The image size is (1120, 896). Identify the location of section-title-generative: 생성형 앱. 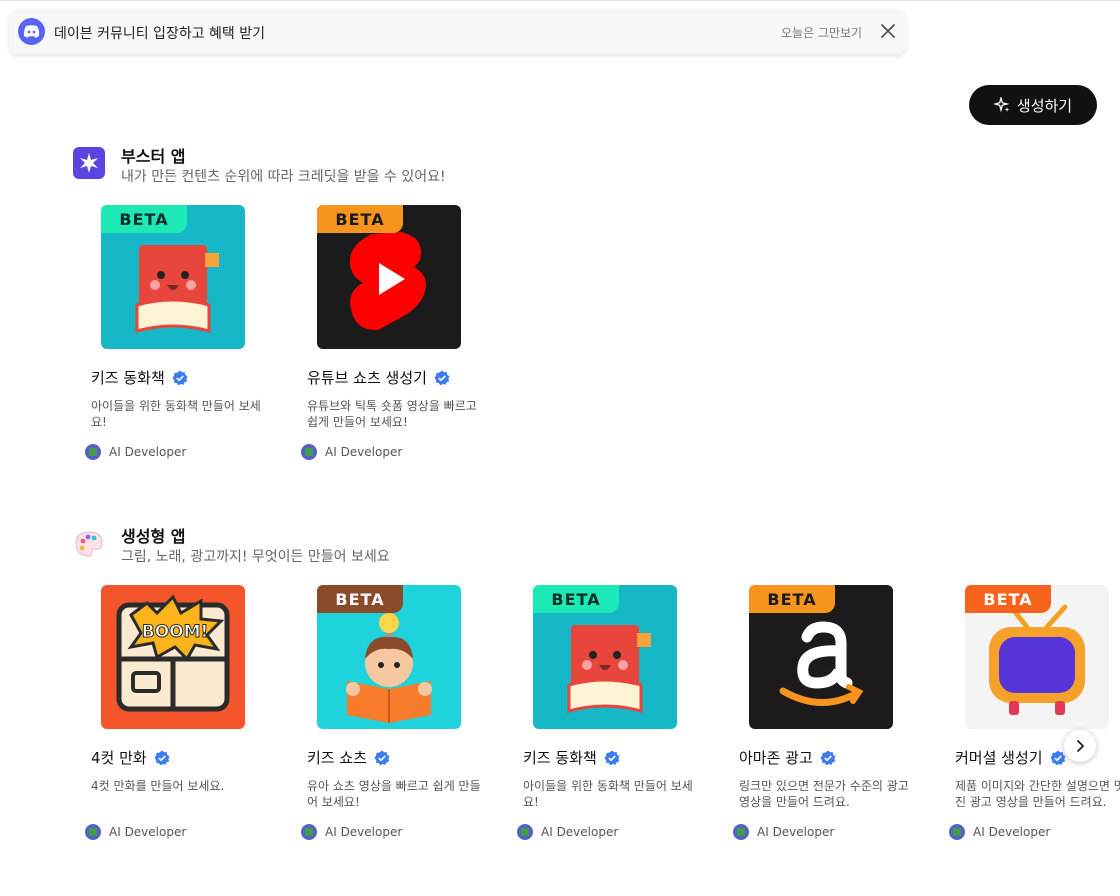
(153, 536).